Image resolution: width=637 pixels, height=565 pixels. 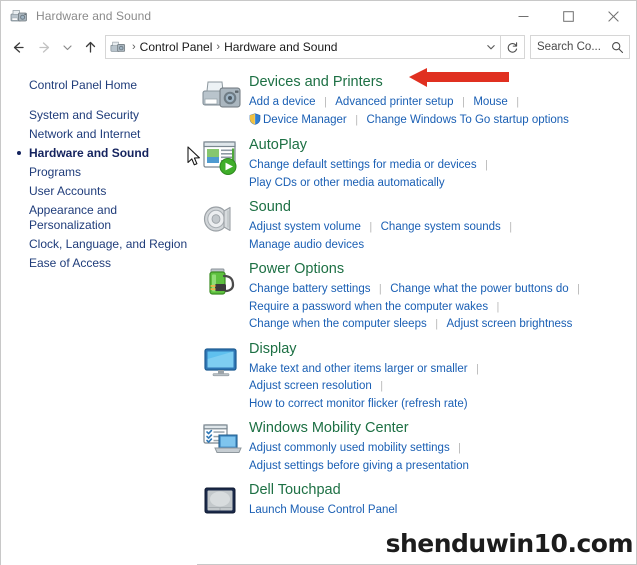 I want to click on recent-locations-button, so click(x=67, y=47).